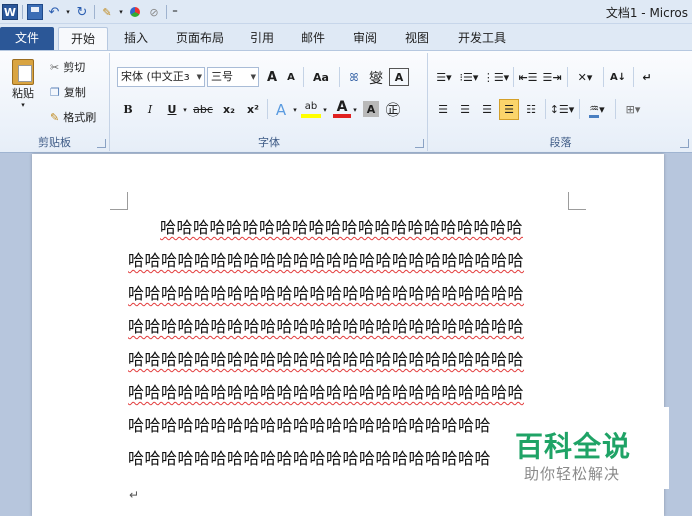 The image size is (692, 516). I want to click on format-painter-qat-icon: ✎, so click(107, 12).